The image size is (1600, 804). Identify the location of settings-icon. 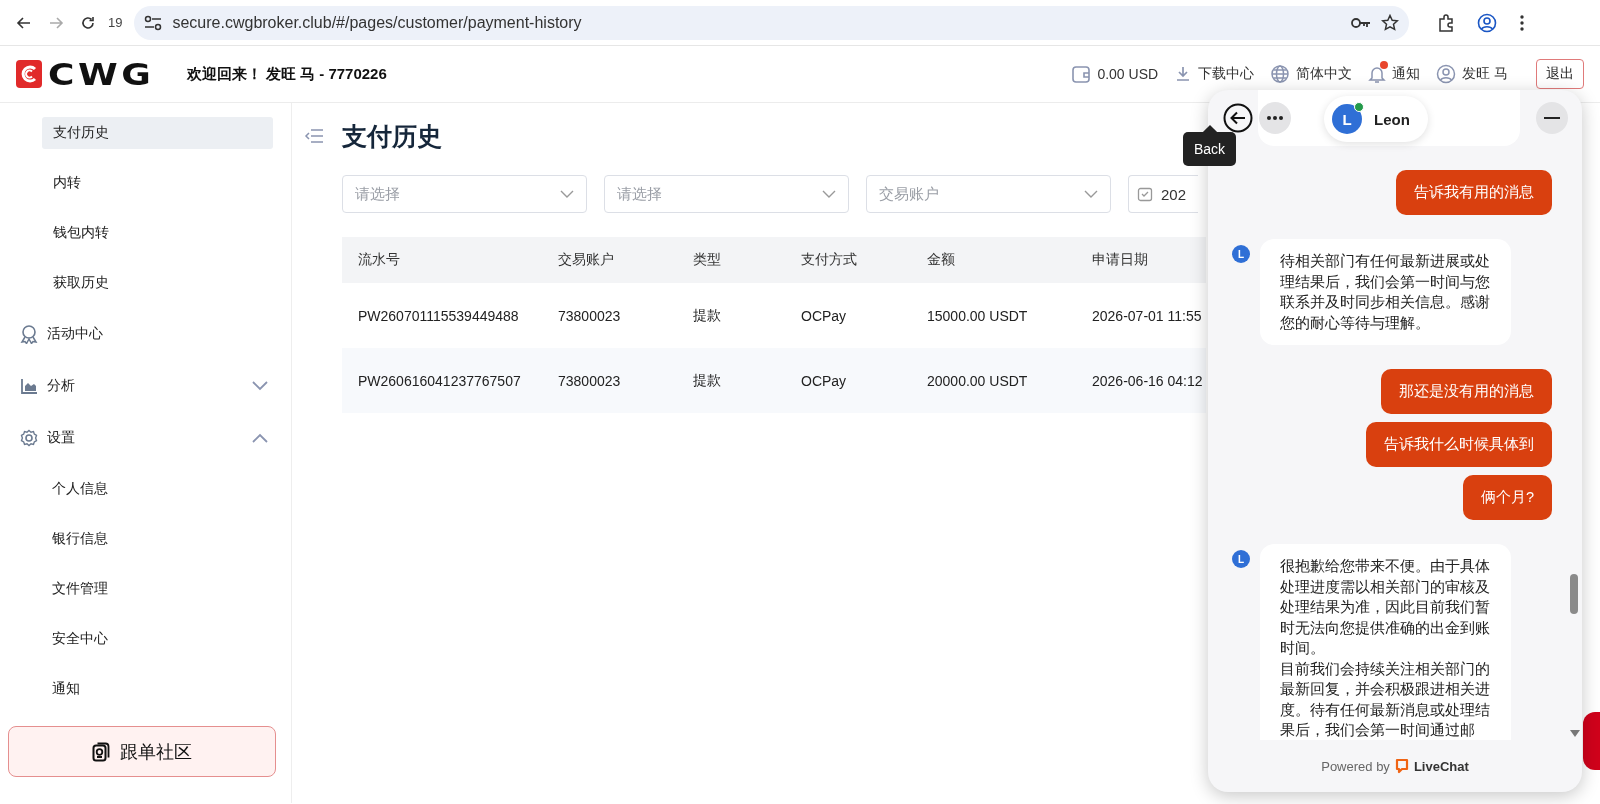
(29, 438).